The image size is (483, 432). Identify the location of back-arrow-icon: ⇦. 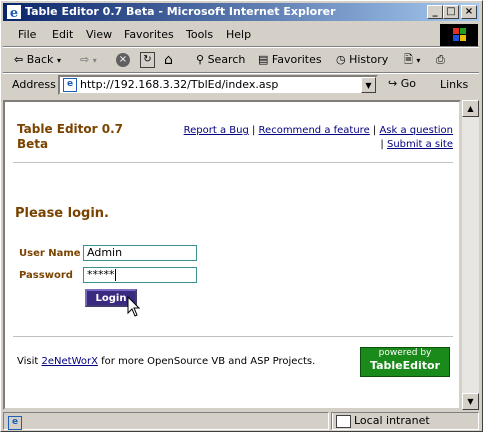
(19, 59).